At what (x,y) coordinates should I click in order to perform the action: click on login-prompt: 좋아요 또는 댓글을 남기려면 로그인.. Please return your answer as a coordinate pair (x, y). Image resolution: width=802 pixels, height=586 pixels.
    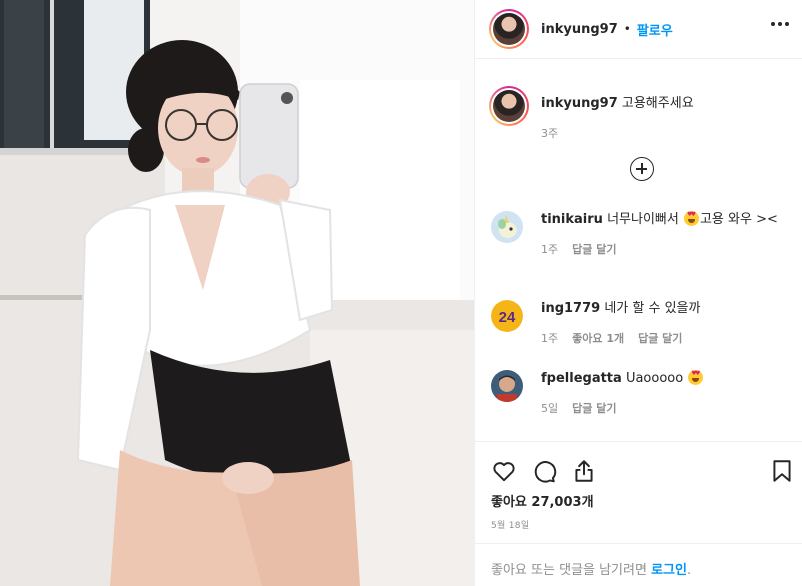
    Looking at the image, I should click on (638, 564).